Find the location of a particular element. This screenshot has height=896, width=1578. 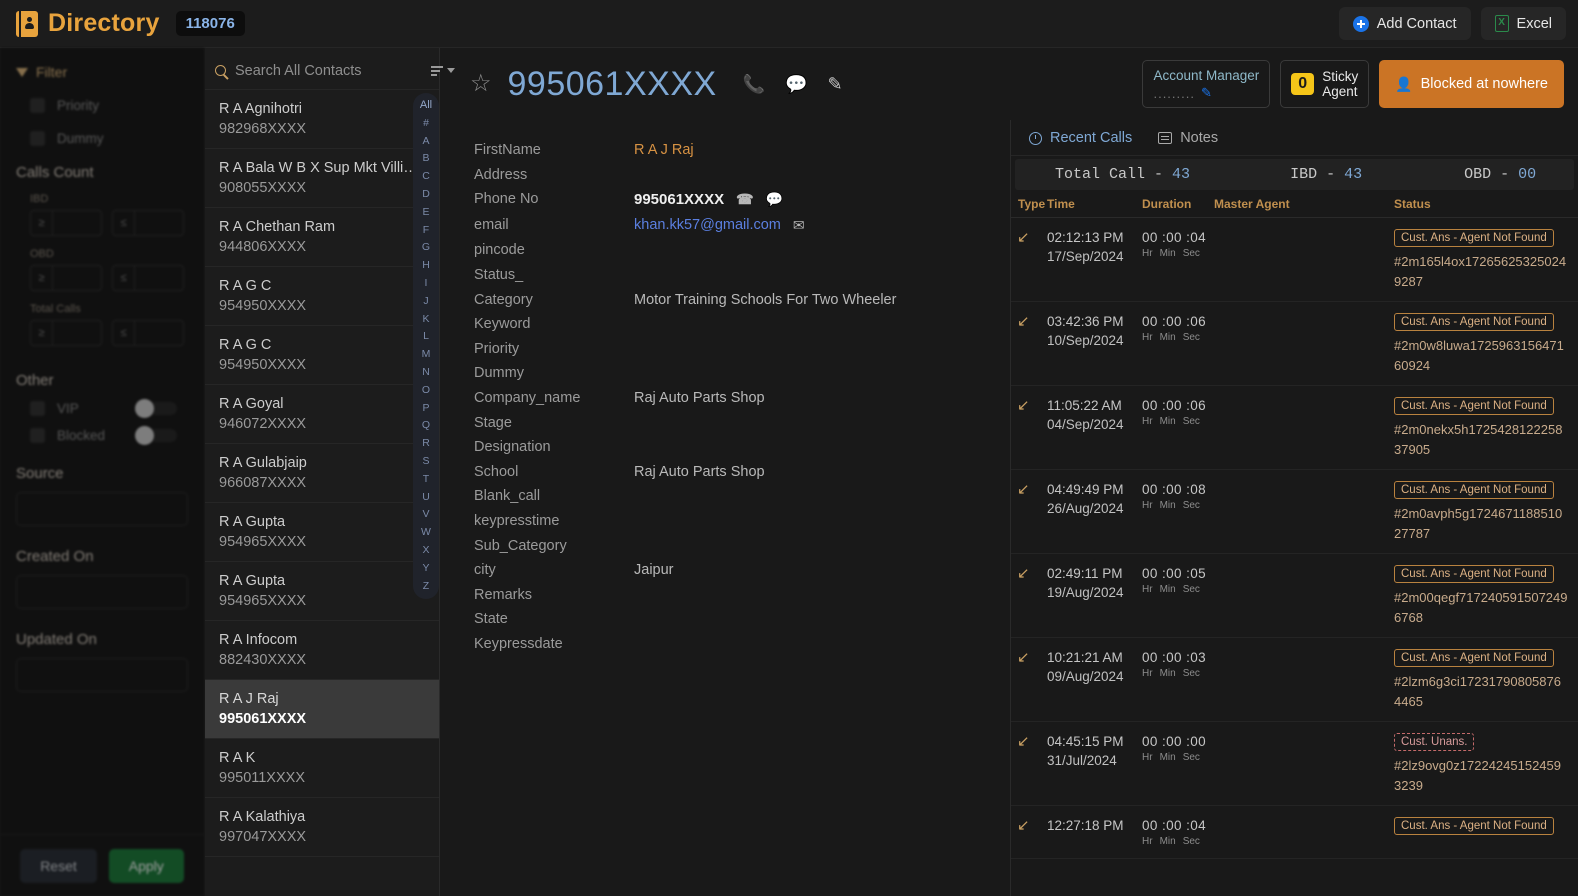

filter-checkbox-priority: Priority is located at coordinates (109, 105).